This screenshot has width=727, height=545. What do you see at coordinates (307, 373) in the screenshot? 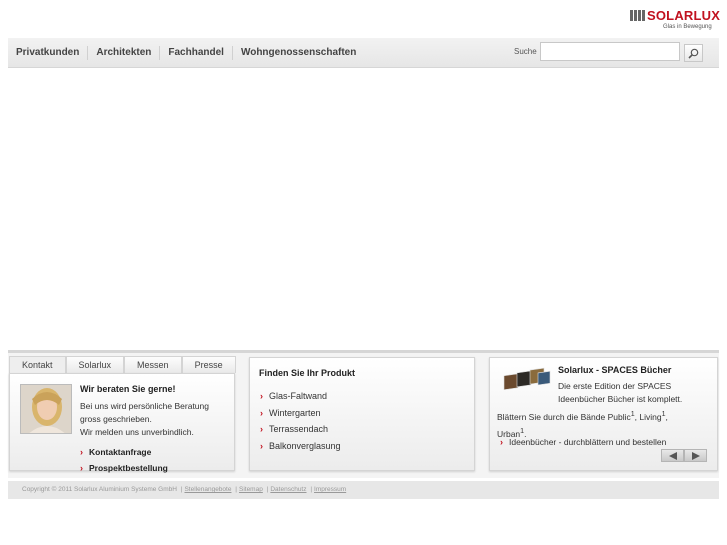
I see `product-finder-title: Finden Sie Ihr Produkt` at bounding box center [307, 373].